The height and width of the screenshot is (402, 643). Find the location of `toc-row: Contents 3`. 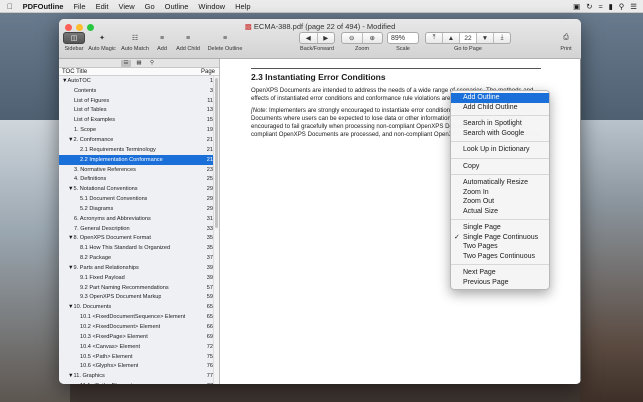

toc-row: Contents 3 is located at coordinates (139, 91).